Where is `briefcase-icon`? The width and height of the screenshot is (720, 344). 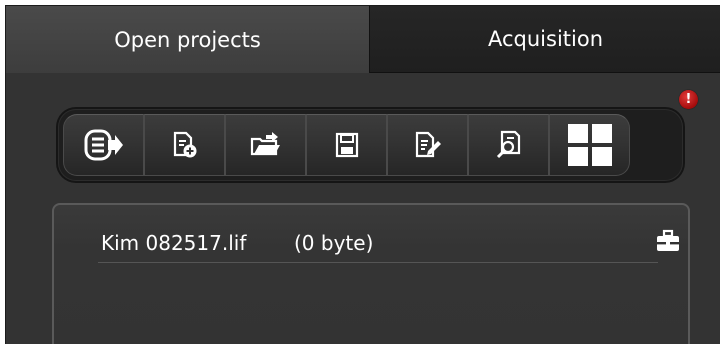 briefcase-icon is located at coordinates (668, 243).